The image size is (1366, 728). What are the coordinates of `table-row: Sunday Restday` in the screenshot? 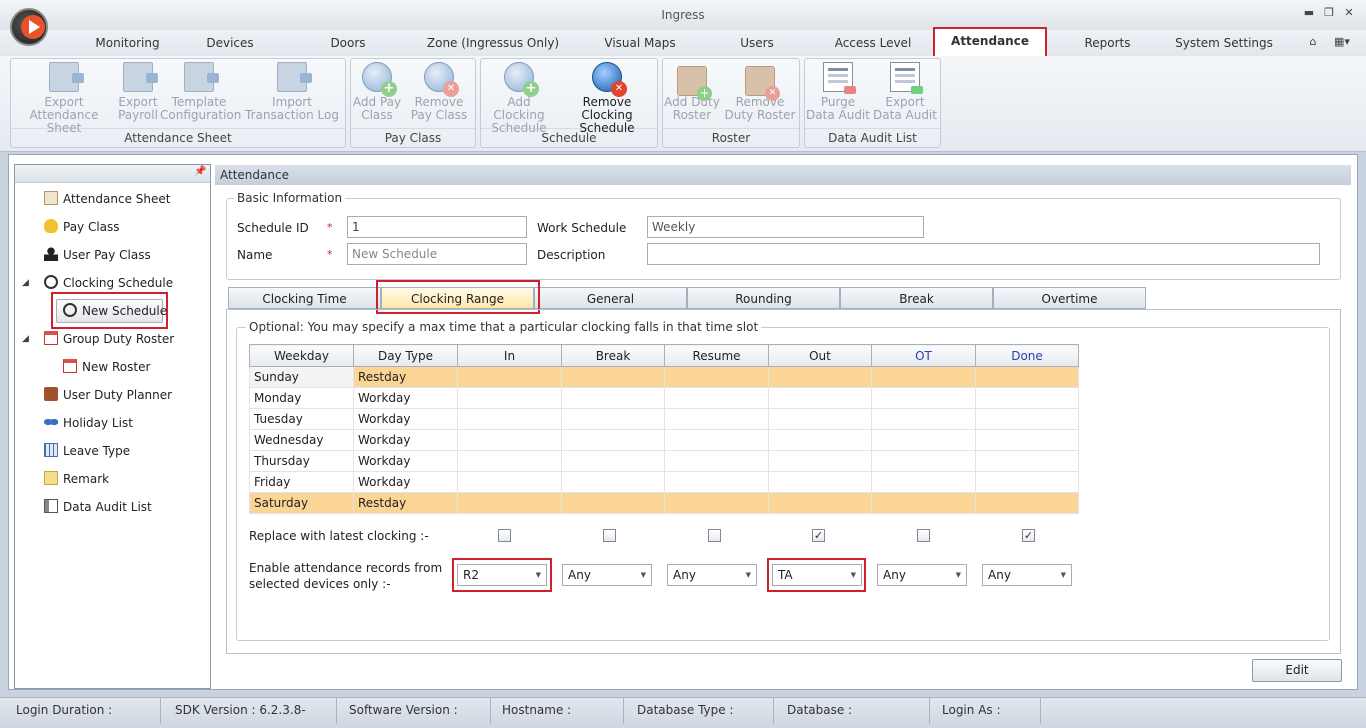 It's located at (664, 377).